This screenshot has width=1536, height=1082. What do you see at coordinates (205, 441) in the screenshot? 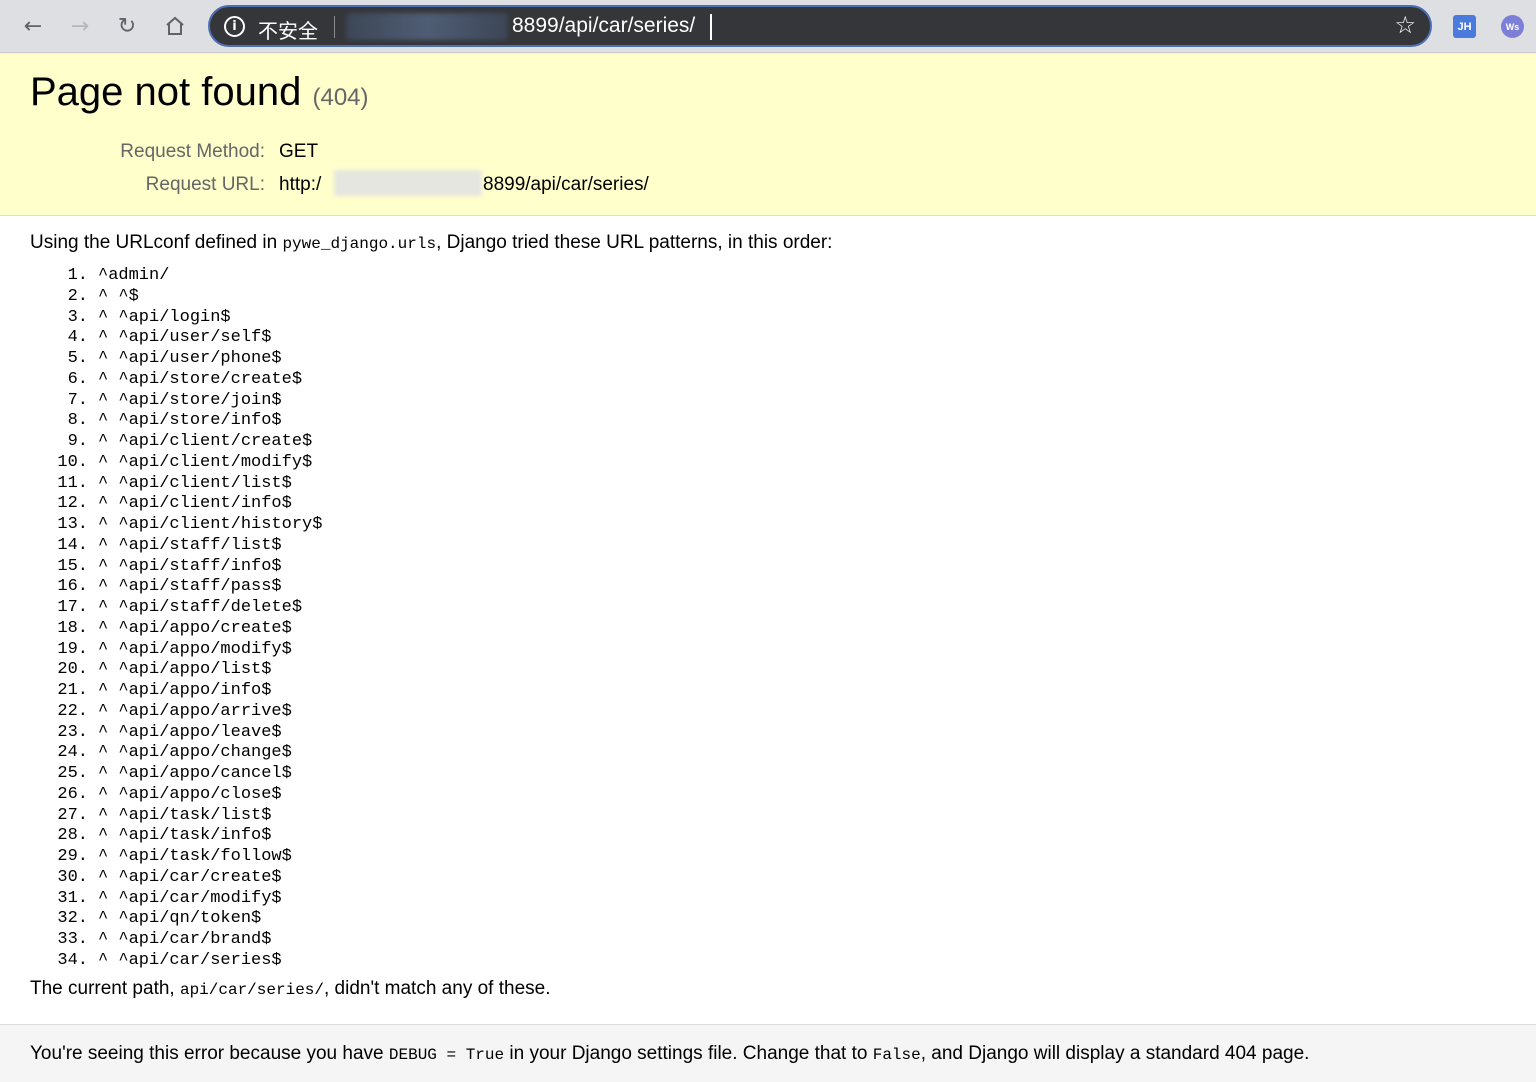
I see `pattern-text: ^ ^api/client/create$` at bounding box center [205, 441].